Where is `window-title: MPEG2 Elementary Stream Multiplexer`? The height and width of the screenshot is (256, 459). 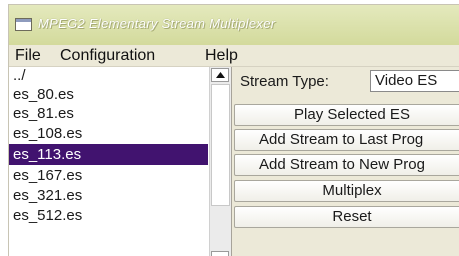
window-title: MPEG2 Elementary Stream Multiplexer is located at coordinates (157, 23).